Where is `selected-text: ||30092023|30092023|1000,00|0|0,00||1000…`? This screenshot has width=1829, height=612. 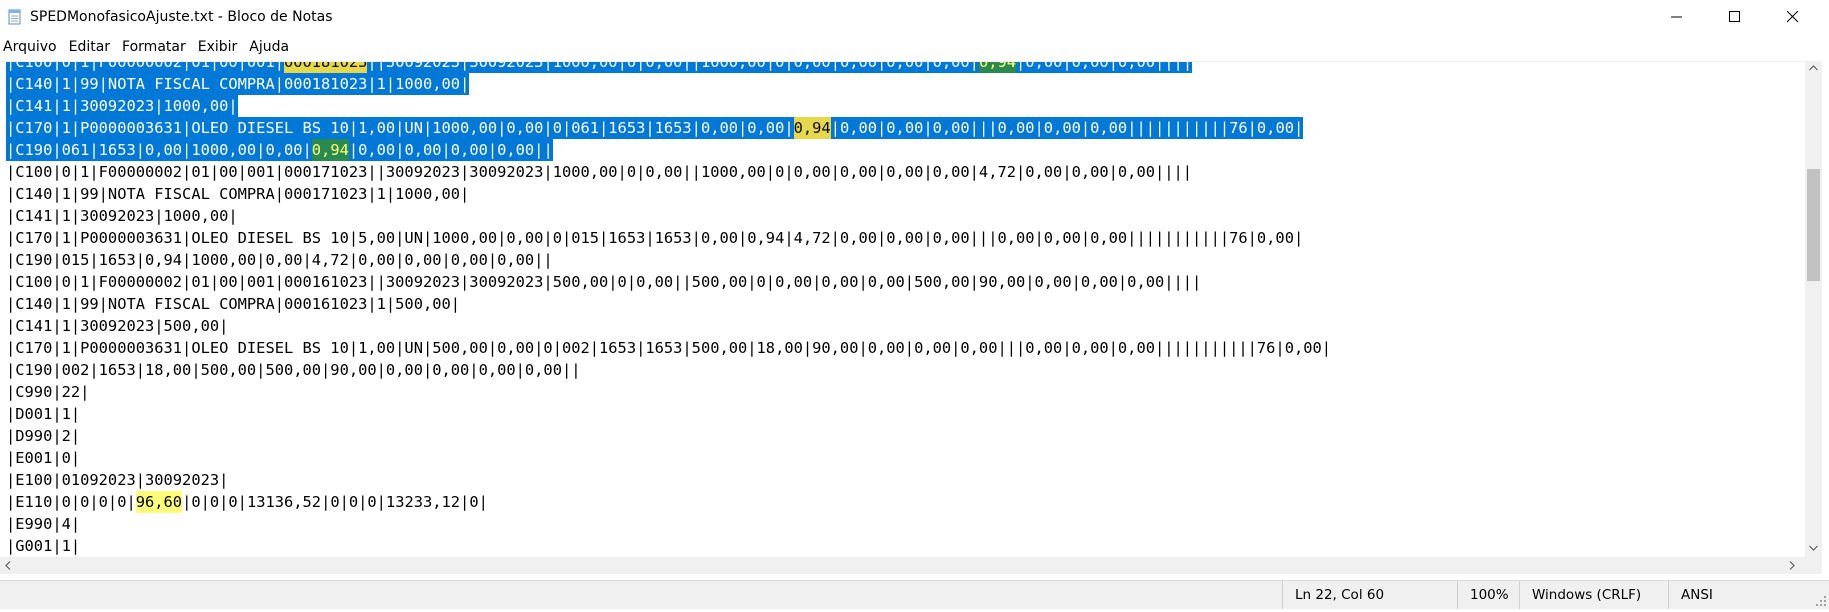
selected-text: ||30092023|30092023|1000,00|0|0,00||1000… is located at coordinates (673, 67).